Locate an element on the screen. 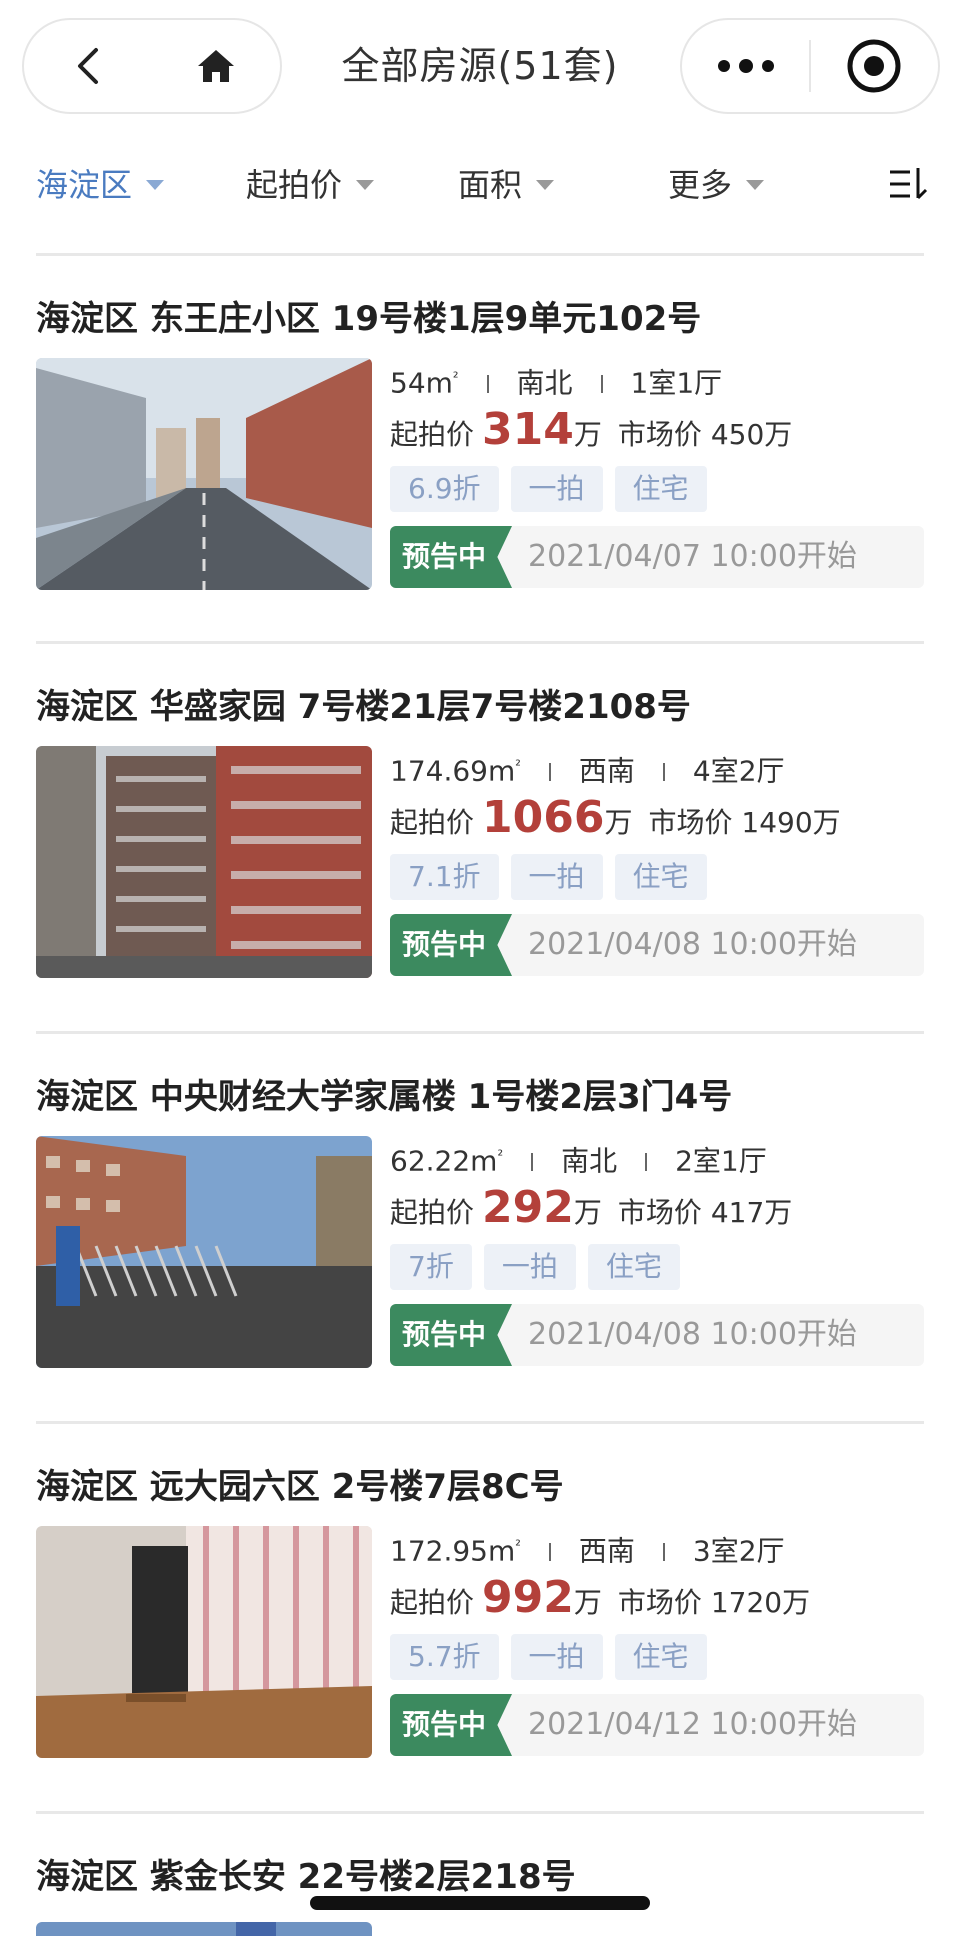 This screenshot has height=1936, width=960. more-button is located at coordinates (745, 66).